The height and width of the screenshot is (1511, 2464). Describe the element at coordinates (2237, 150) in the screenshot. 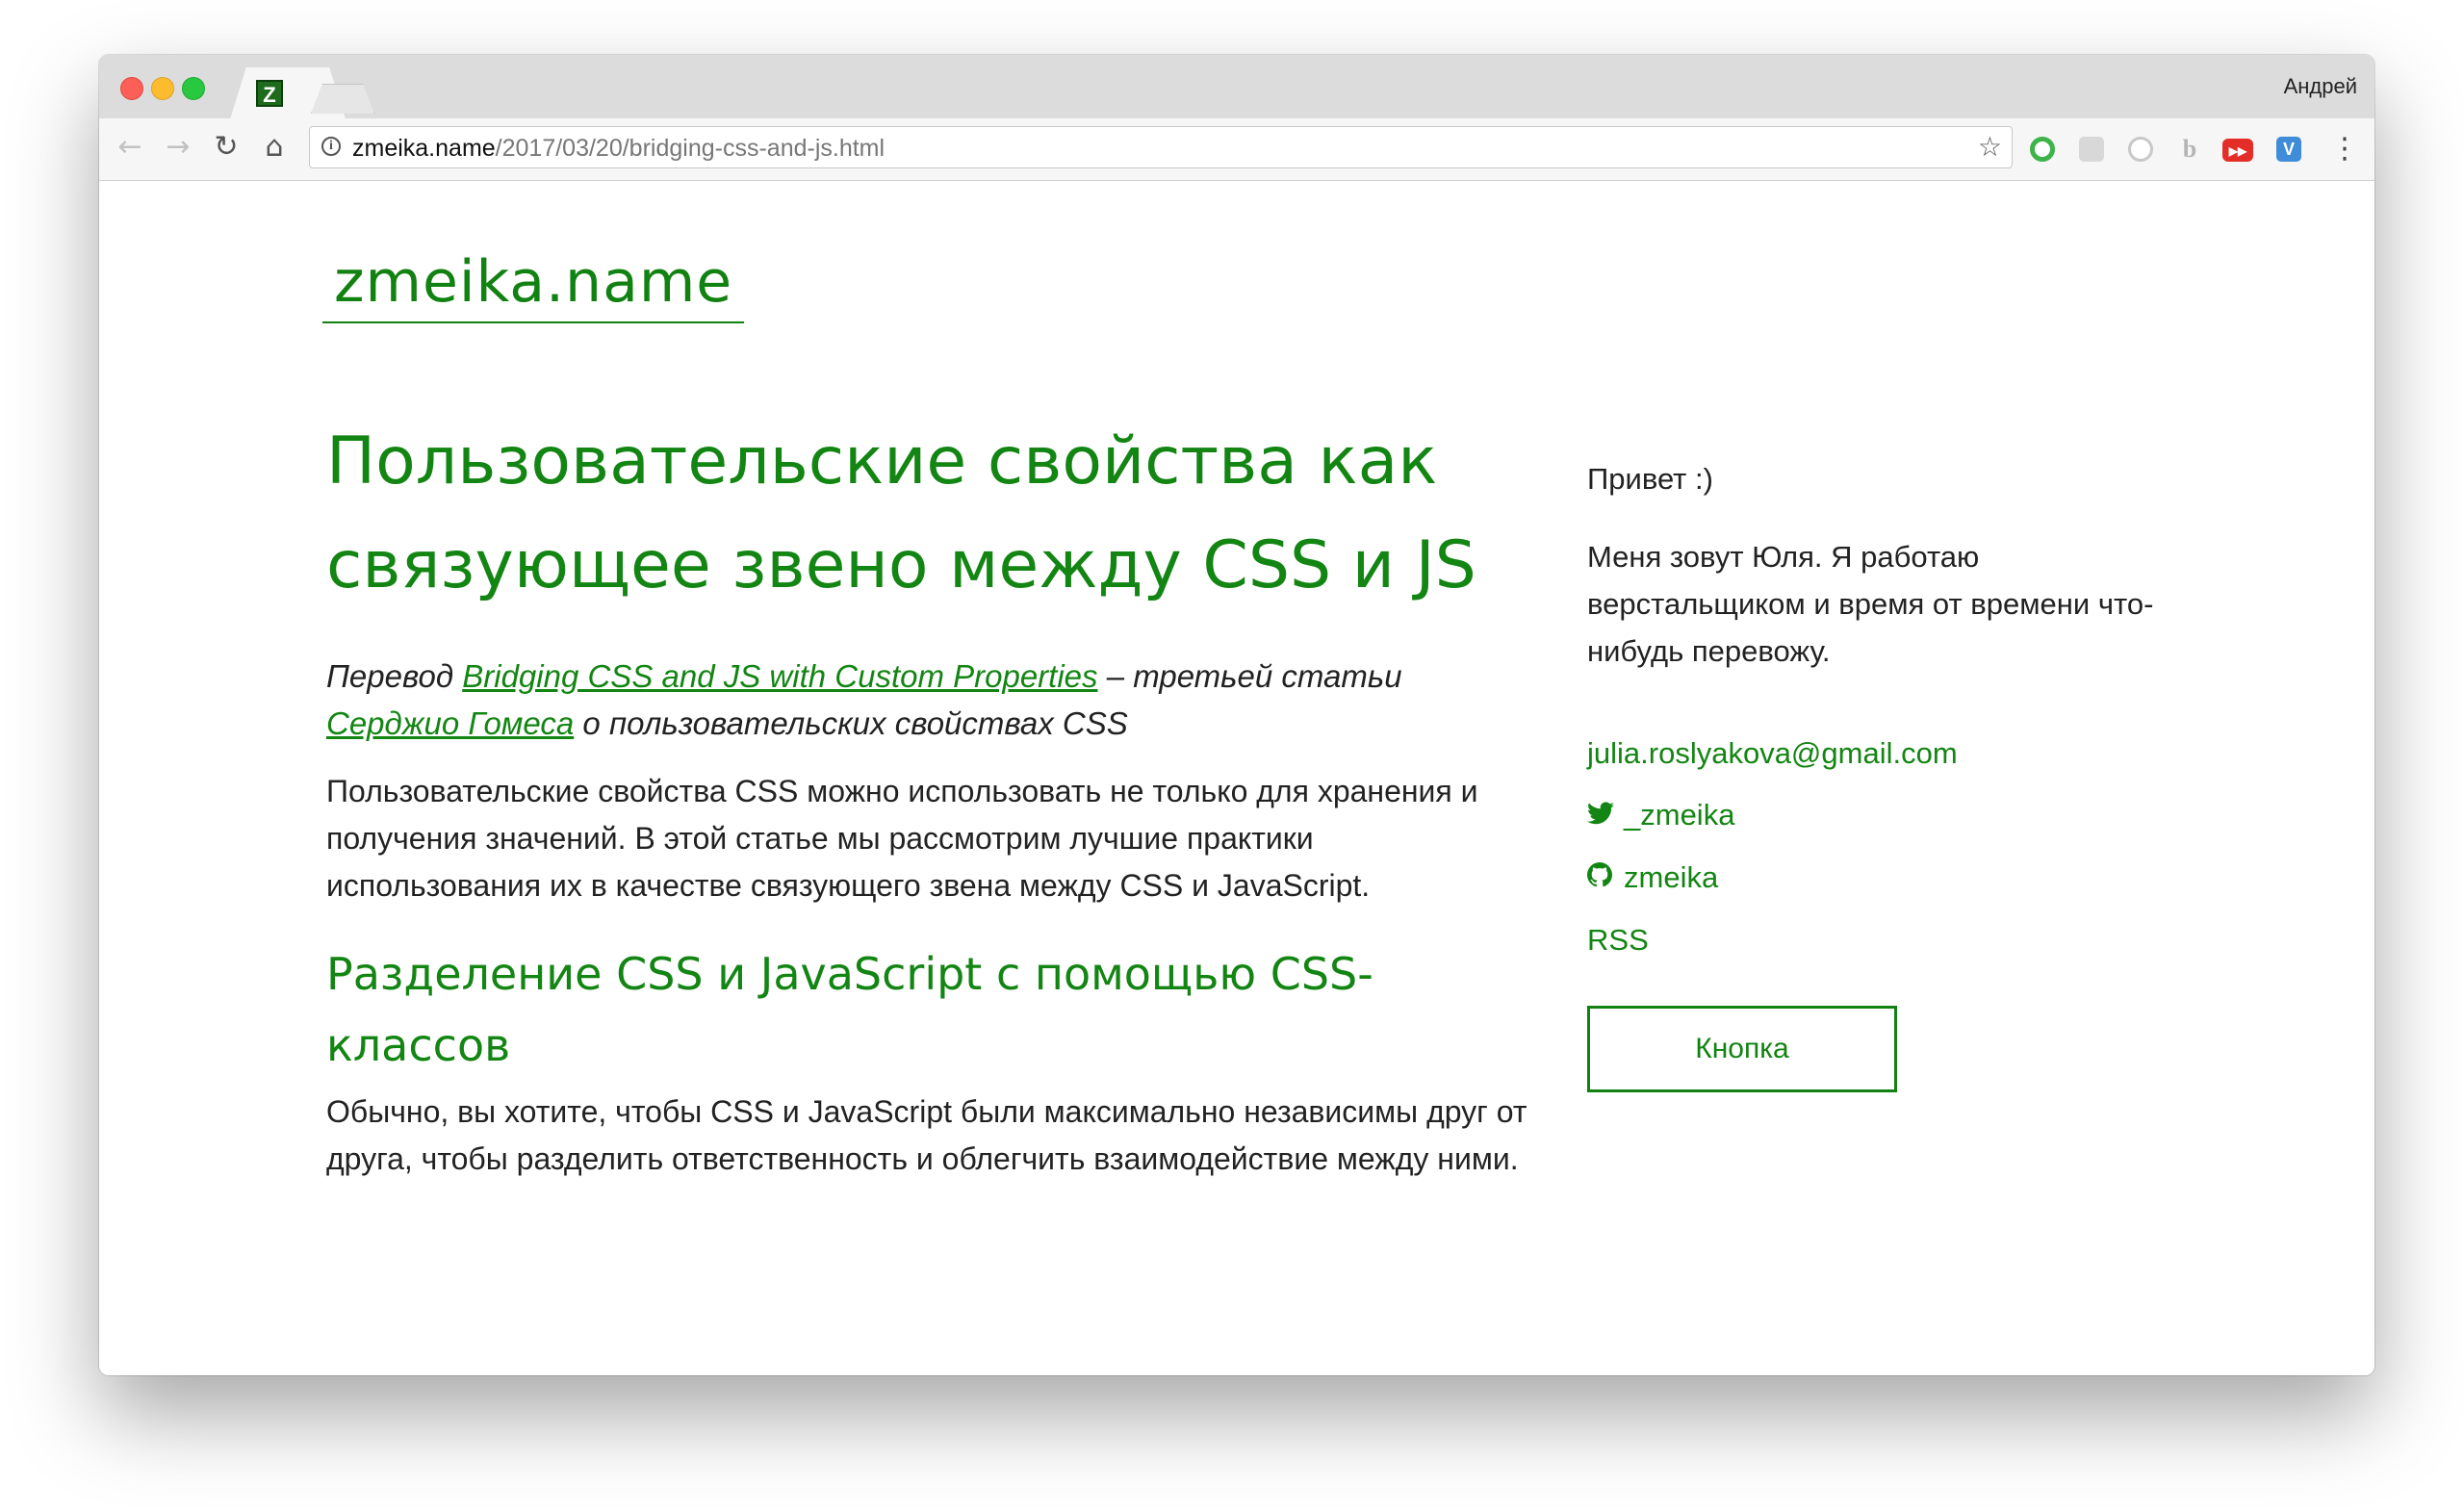

I see `extension-youtube-icon: ▶▶` at that location.